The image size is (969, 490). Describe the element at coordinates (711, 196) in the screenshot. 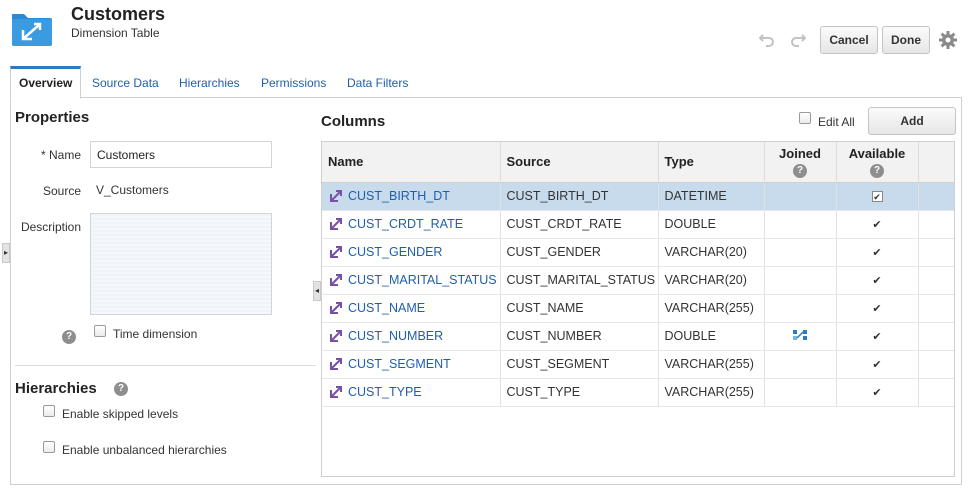

I see `column-type-cell: DATETIME` at that location.